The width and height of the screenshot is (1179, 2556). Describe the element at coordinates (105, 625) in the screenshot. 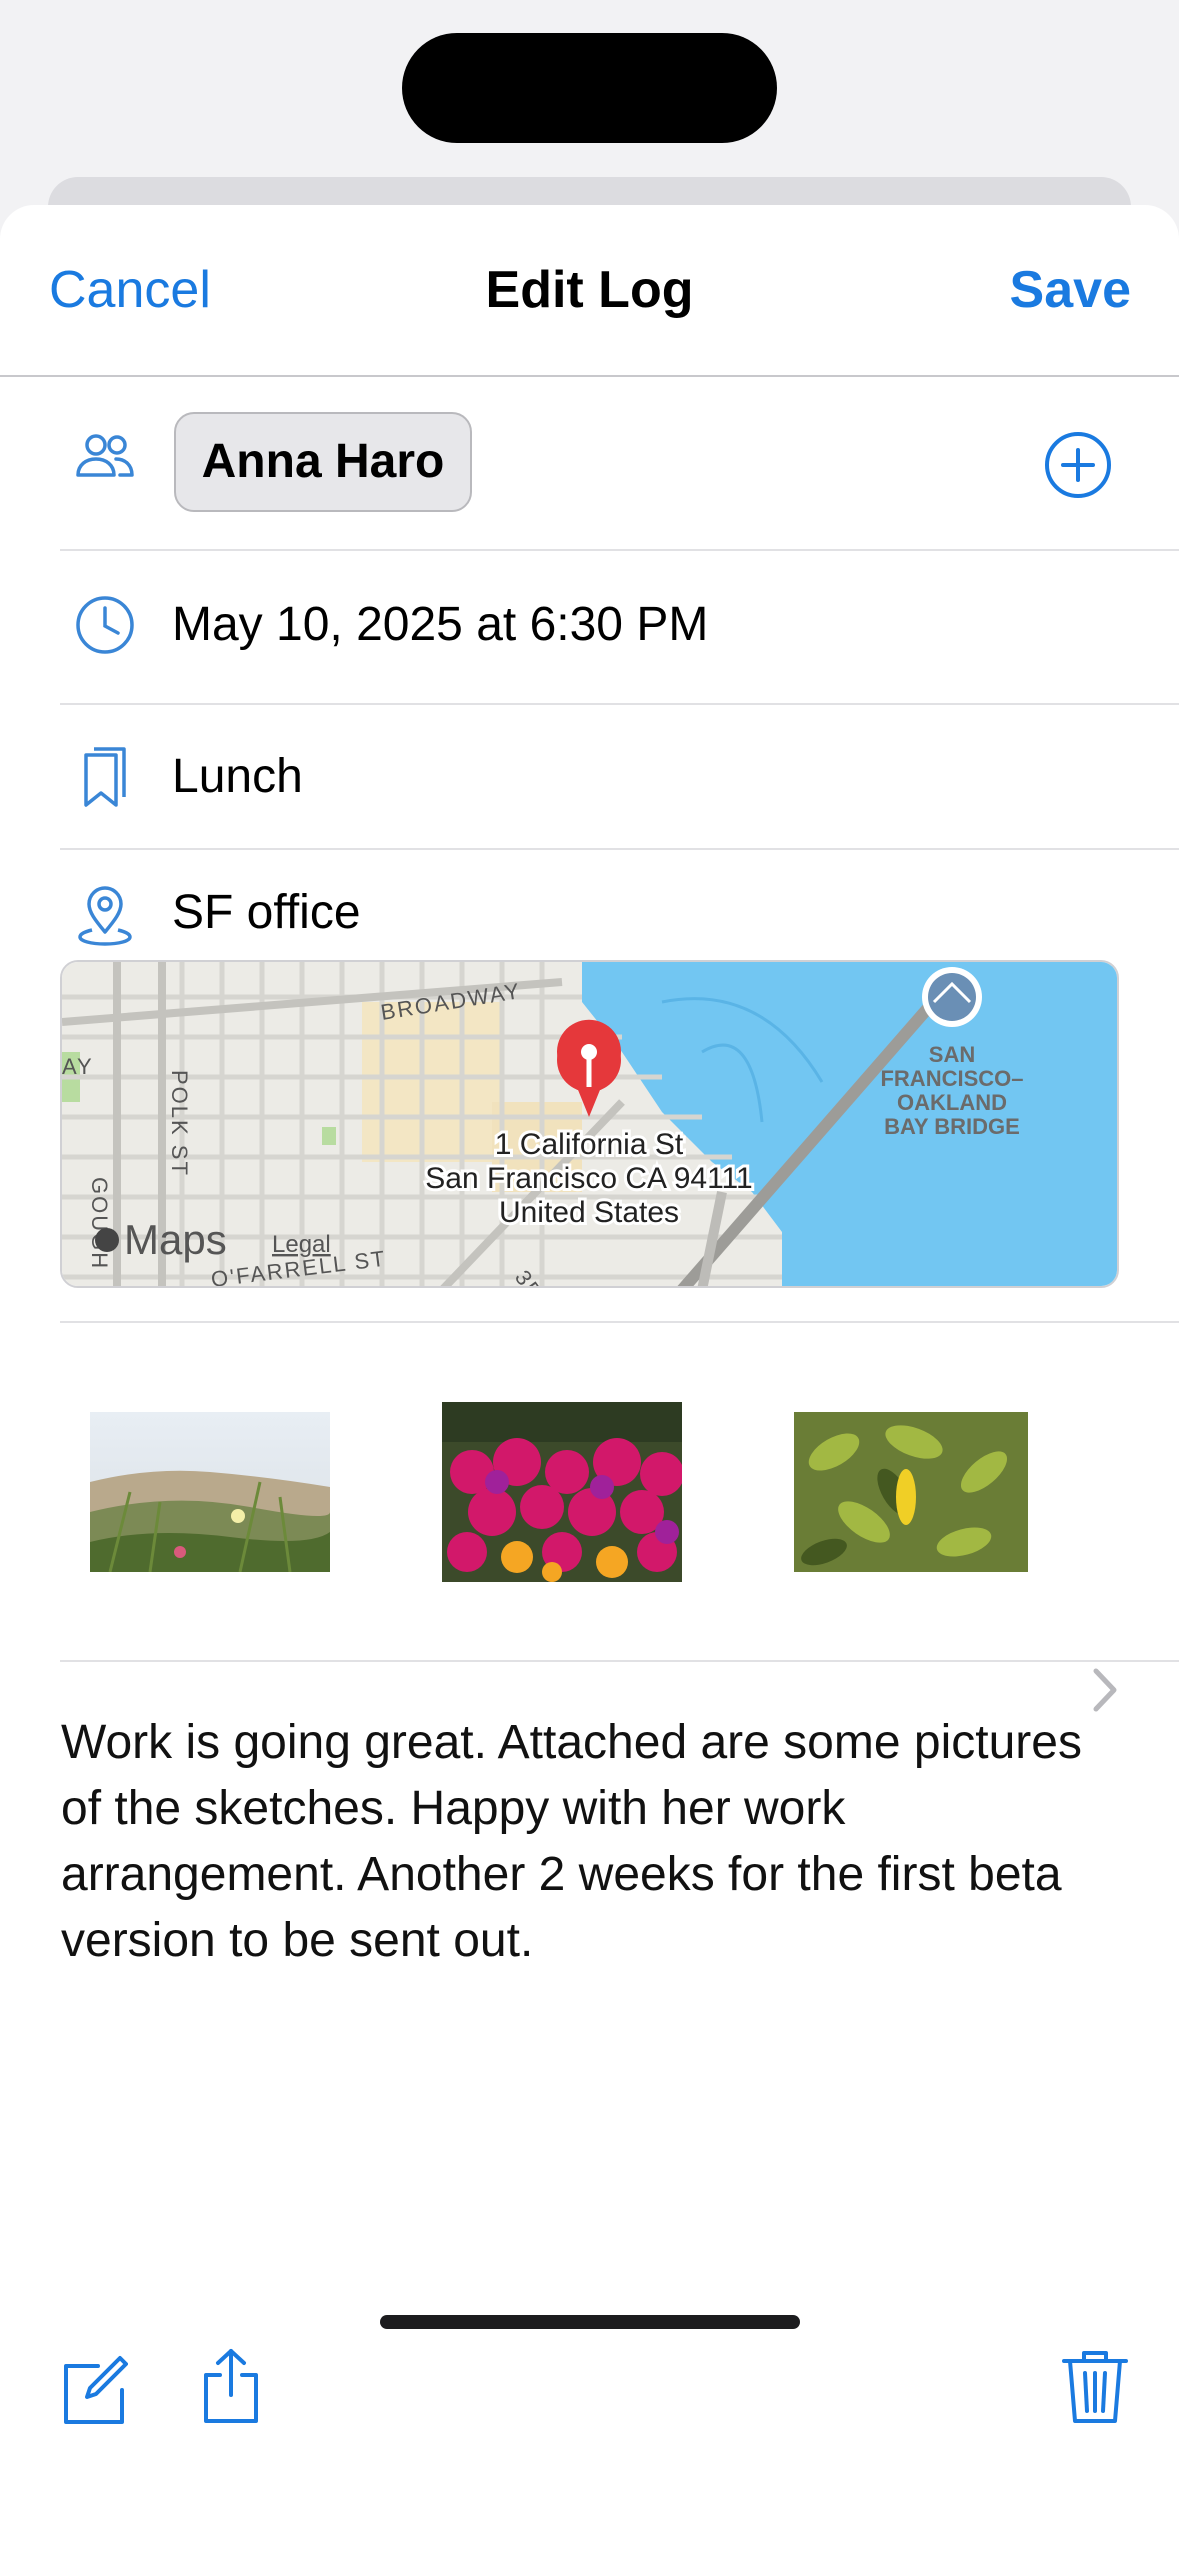

I see `clock-icon` at that location.